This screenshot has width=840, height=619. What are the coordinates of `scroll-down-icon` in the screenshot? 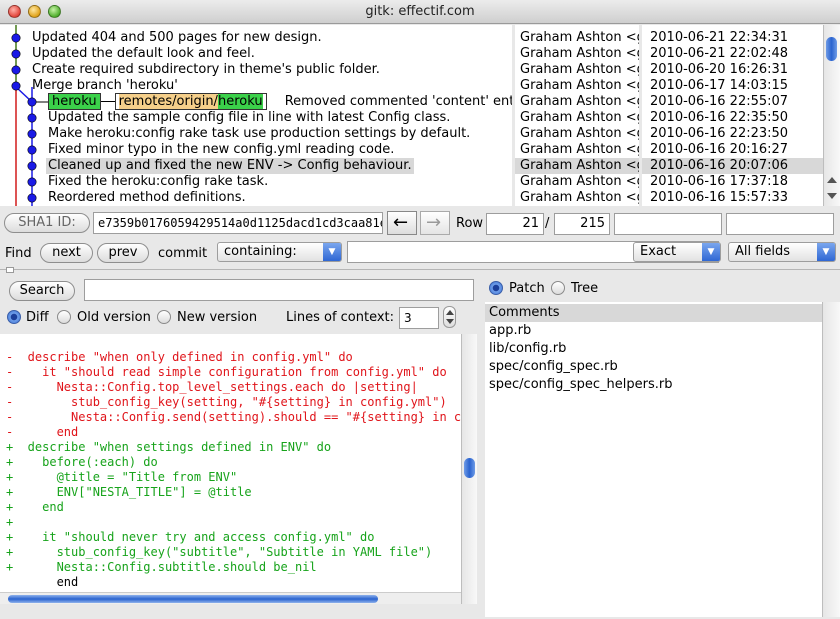 It's located at (832, 196).